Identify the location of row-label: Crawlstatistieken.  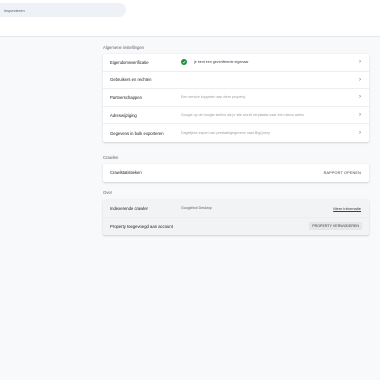
(126, 173).